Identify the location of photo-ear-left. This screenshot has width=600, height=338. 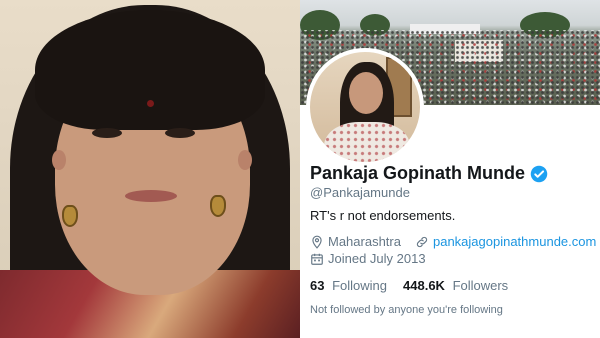
(59, 160).